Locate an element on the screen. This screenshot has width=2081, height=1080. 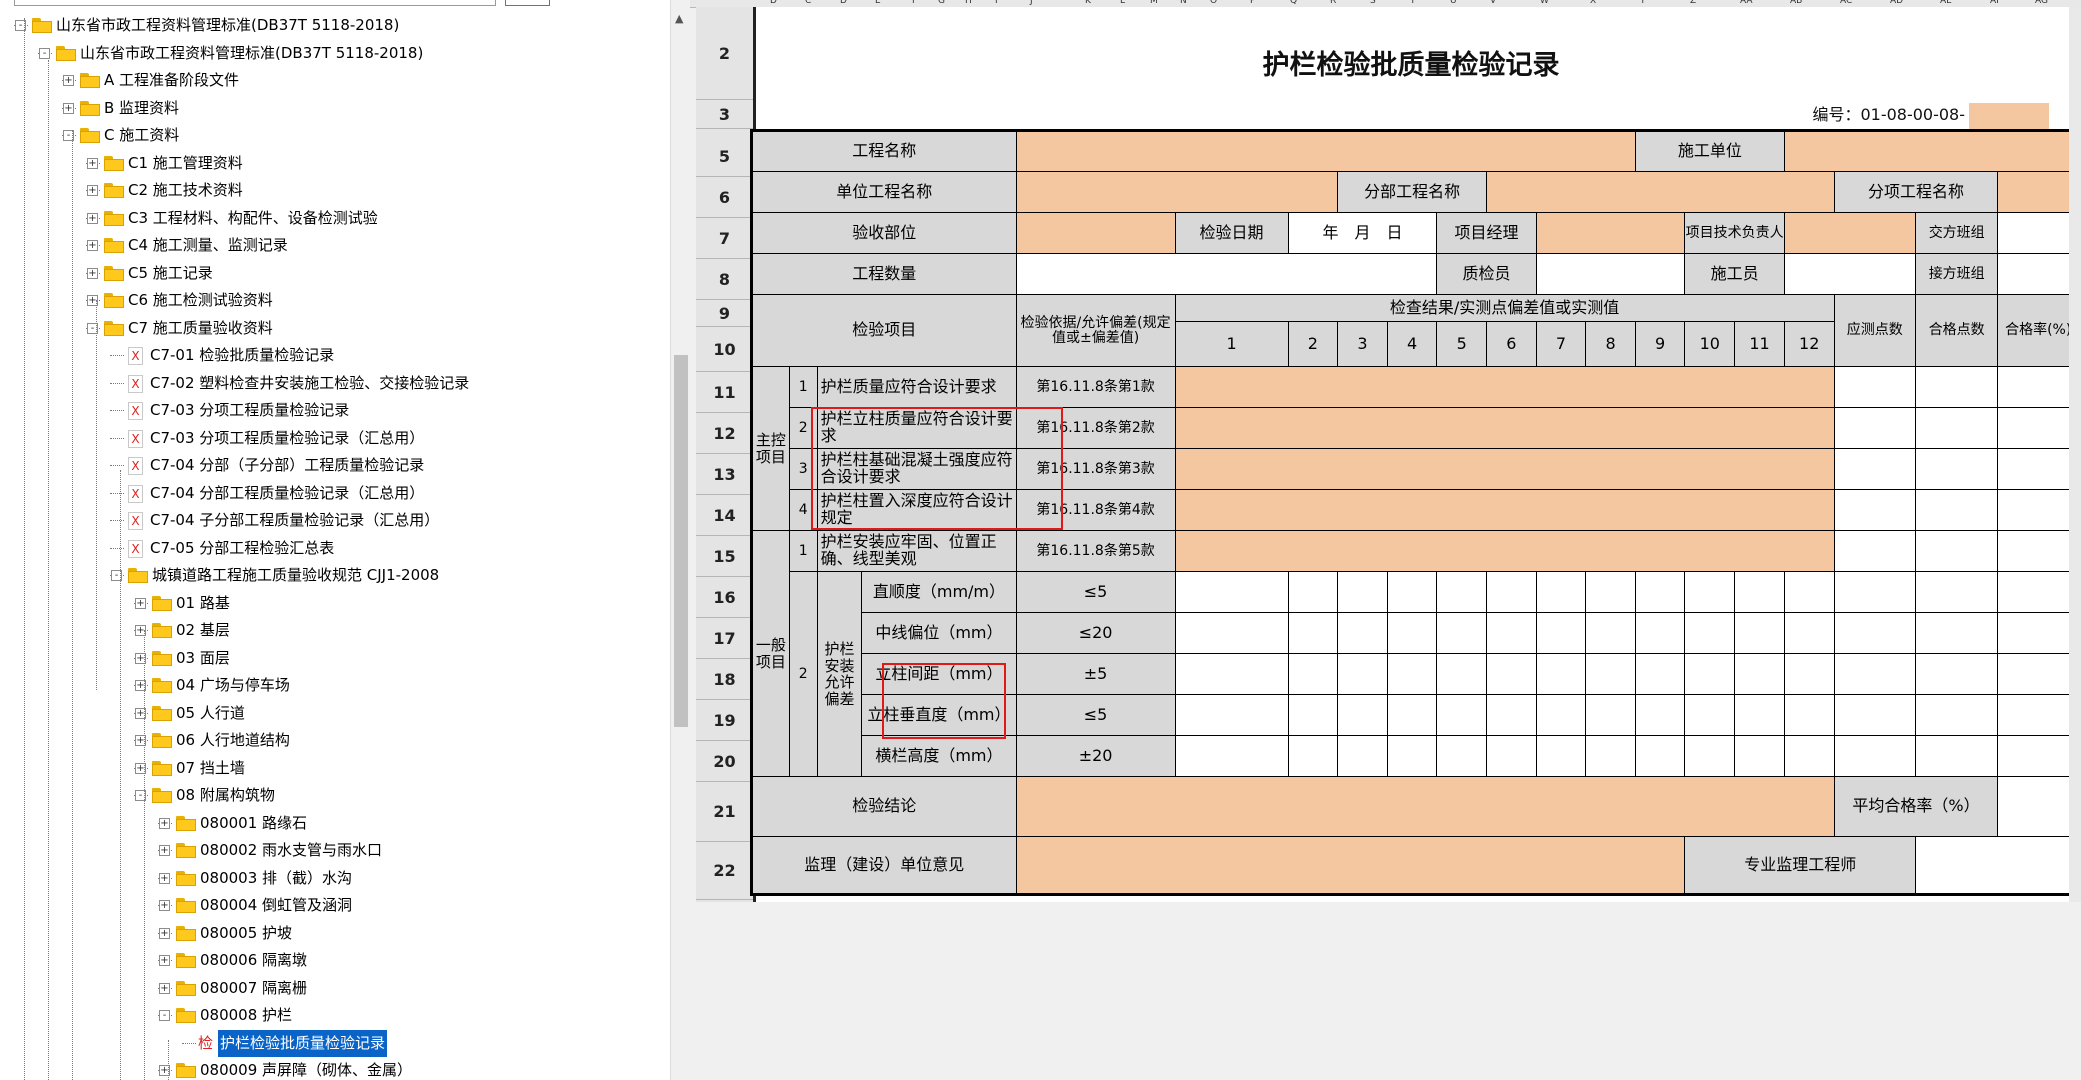
tree-search-input is located at coordinates (255, 3).